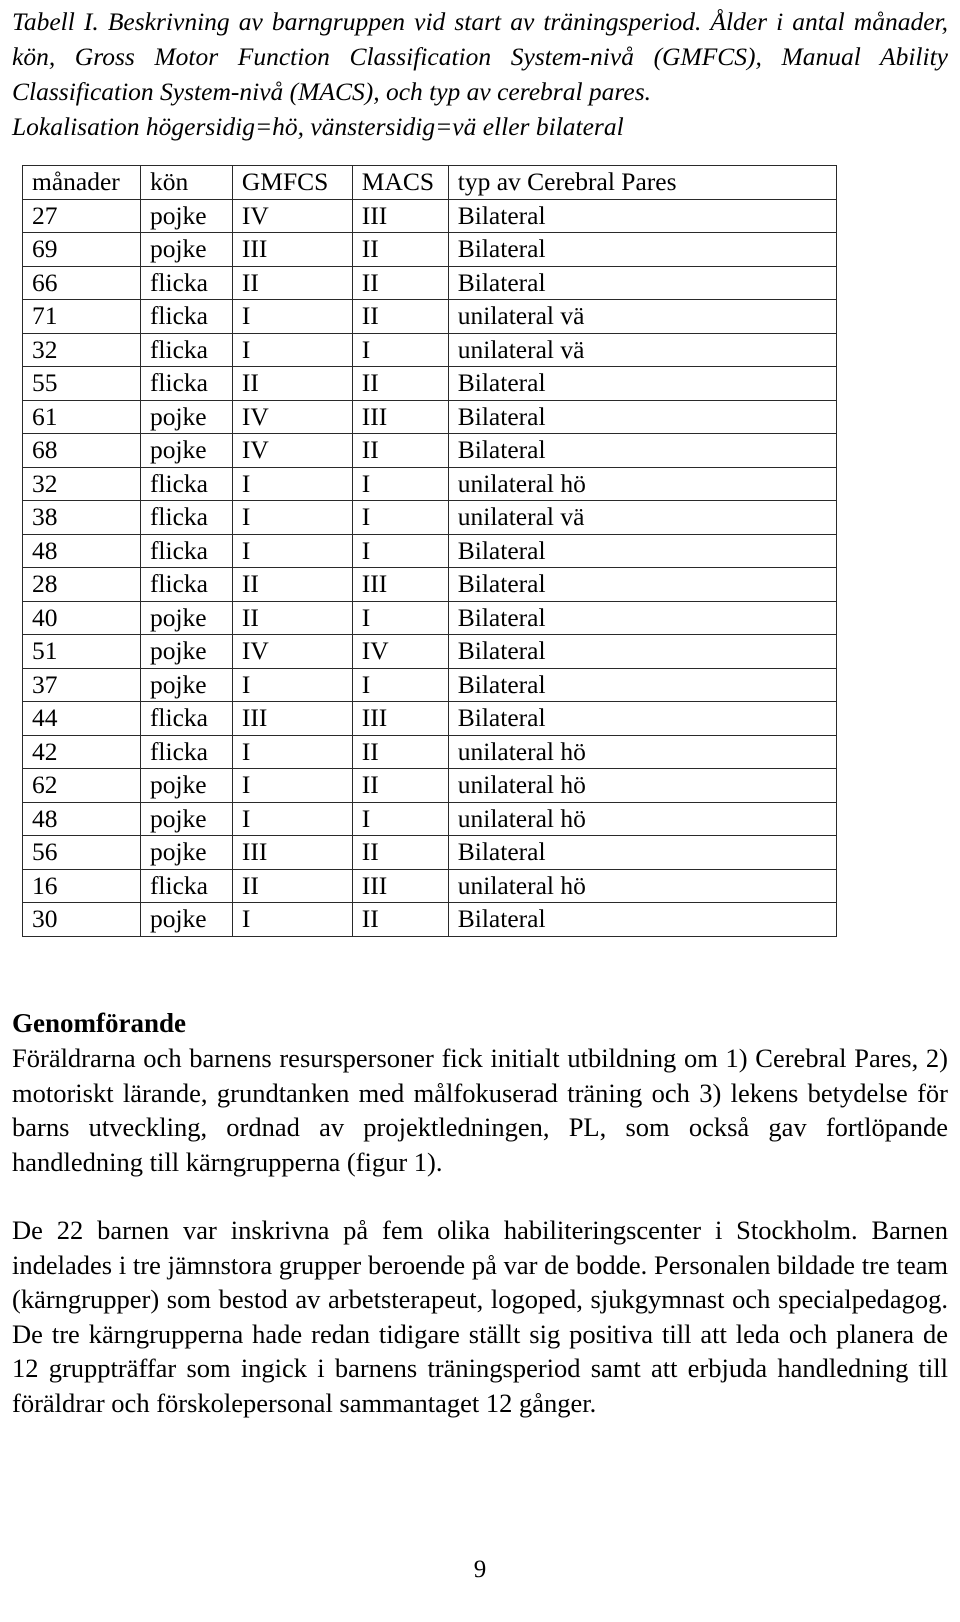 The image size is (960, 1622). I want to click on cell-manader: 40, so click(81, 617).